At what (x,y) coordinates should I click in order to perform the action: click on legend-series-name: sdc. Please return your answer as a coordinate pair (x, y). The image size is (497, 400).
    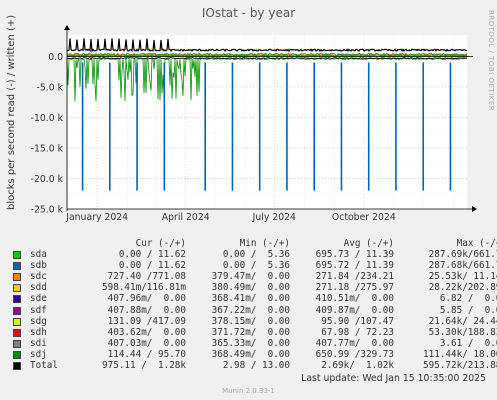
    Looking at the image, I should click on (38, 277).